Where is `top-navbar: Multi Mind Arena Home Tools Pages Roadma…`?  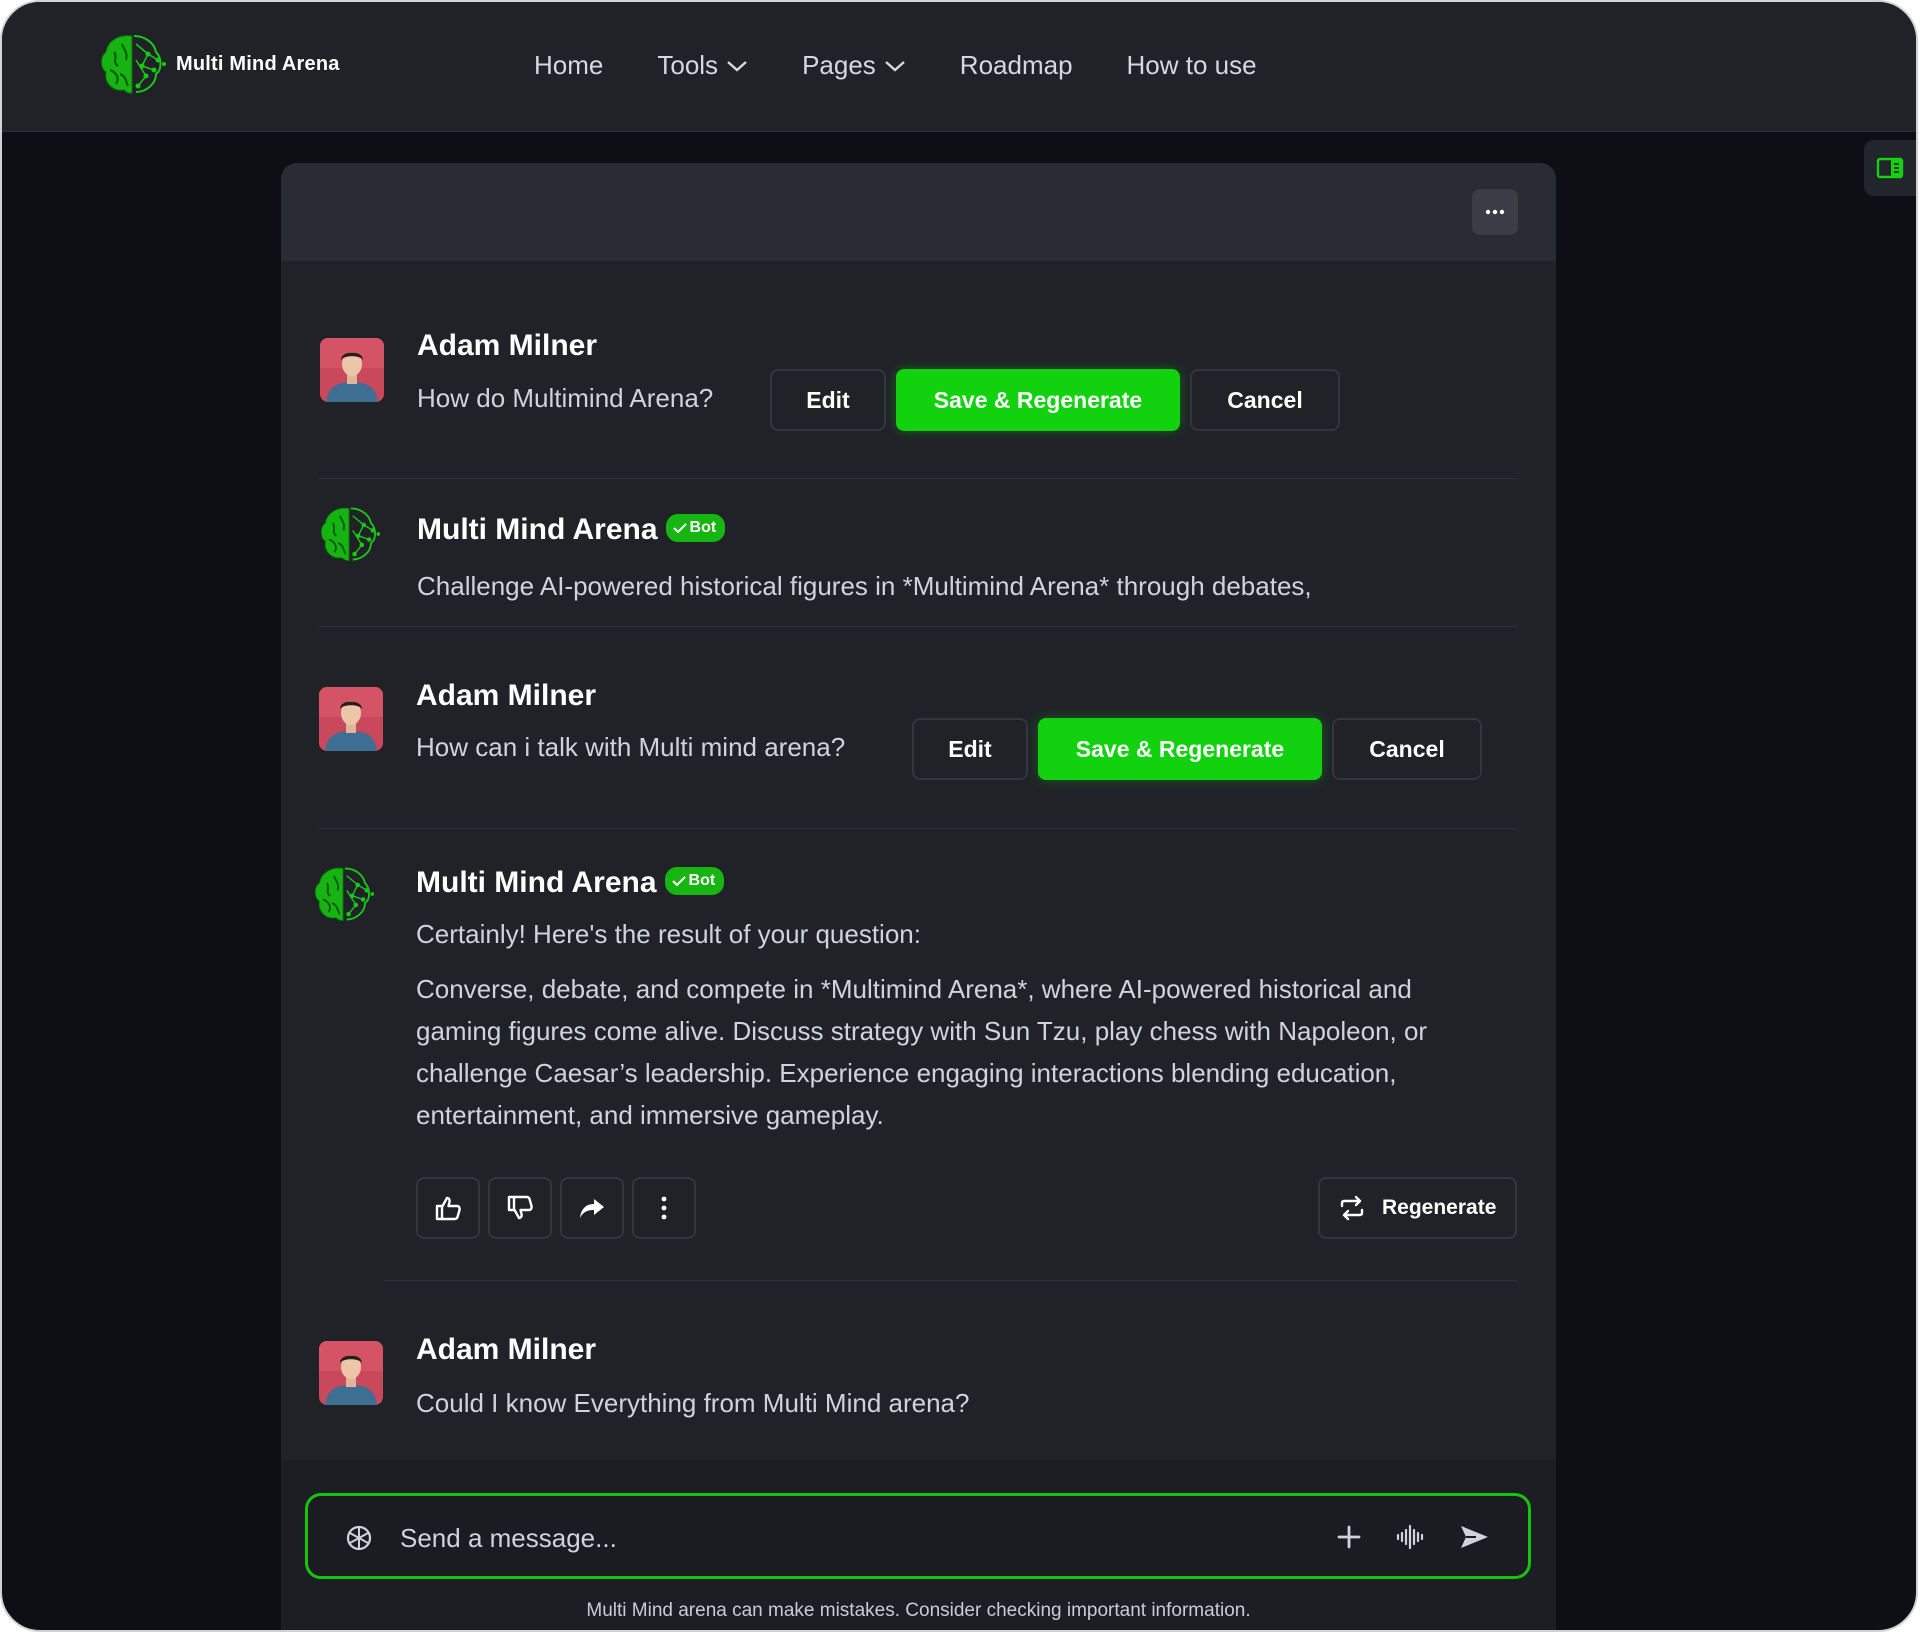 top-navbar: Multi Mind Arena Home Tools Pages Roadma… is located at coordinates (959, 67).